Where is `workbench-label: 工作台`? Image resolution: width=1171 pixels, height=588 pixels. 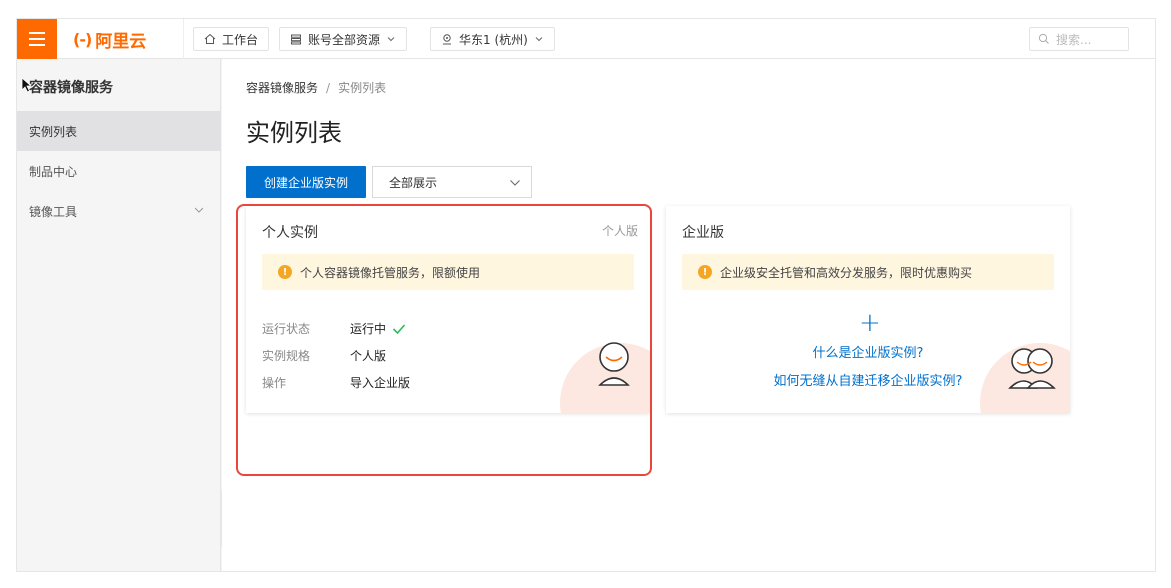
workbench-label: 工作台 is located at coordinates (240, 39).